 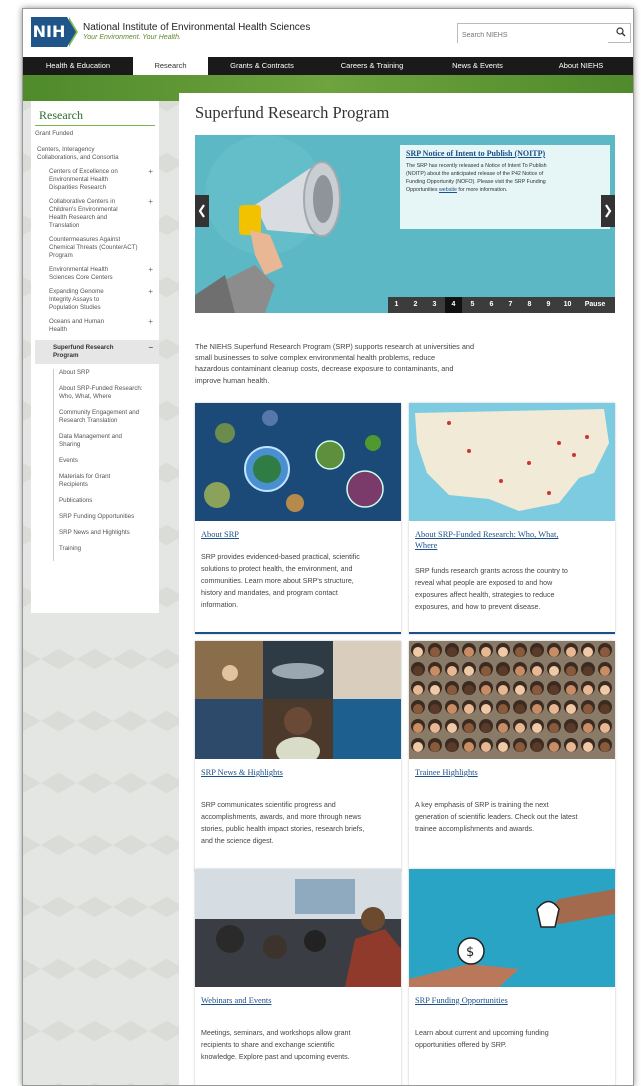 I want to click on sidebar-line: Health, so click(x=58, y=329).